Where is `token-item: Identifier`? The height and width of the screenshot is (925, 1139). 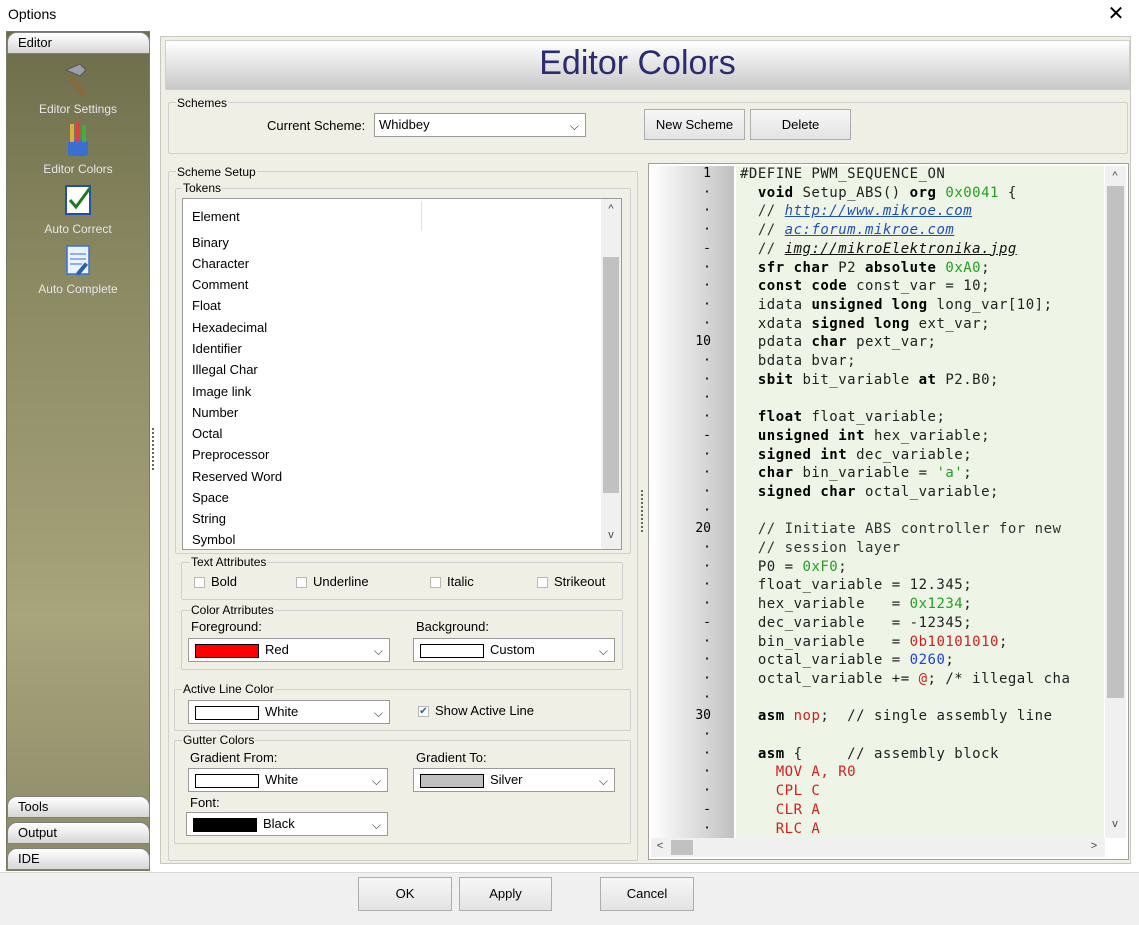
token-item: Identifier is located at coordinates (217, 348).